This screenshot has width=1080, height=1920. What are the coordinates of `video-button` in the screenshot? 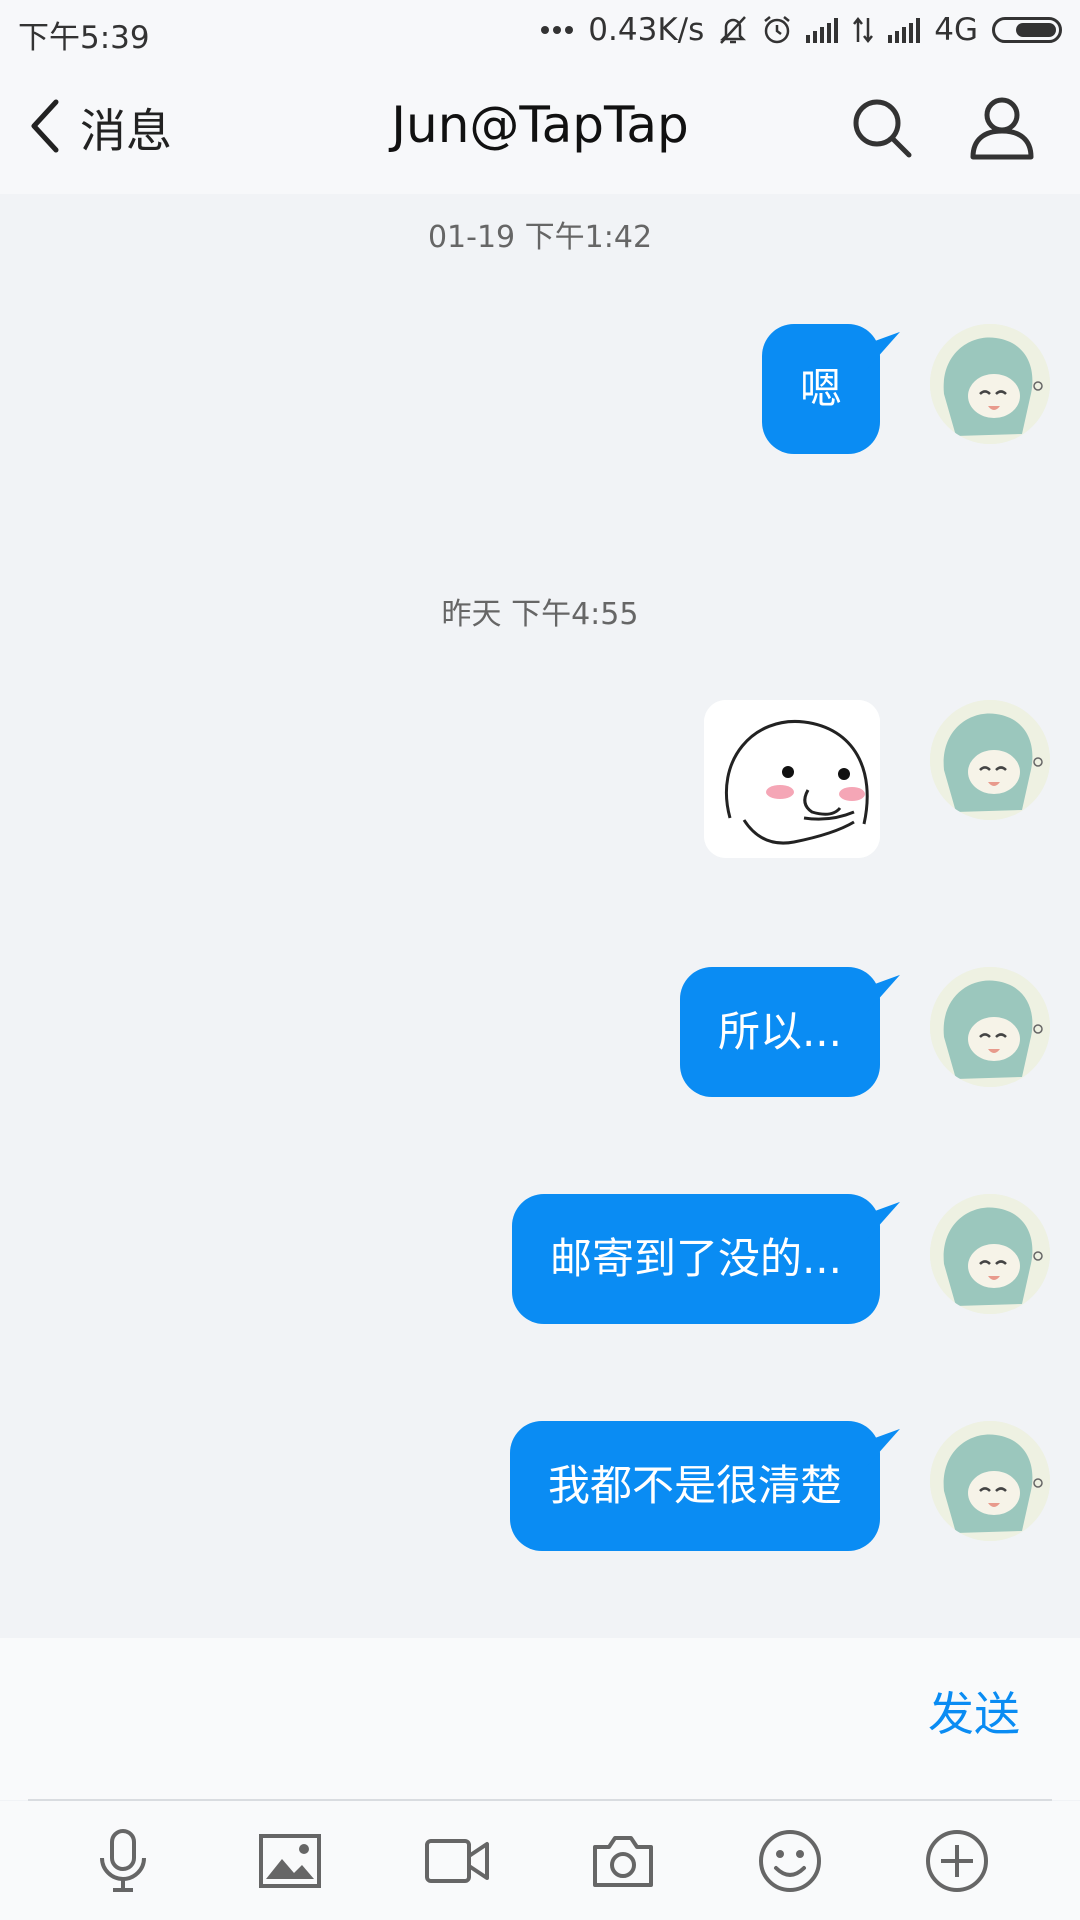 It's located at (457, 1861).